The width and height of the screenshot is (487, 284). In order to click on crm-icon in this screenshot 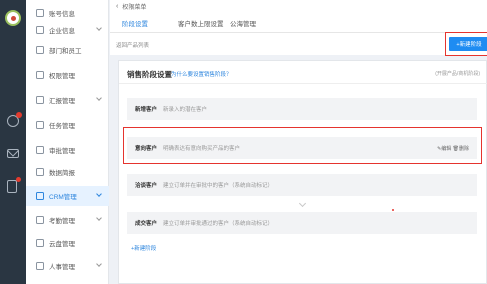, I will do `click(40, 196)`.